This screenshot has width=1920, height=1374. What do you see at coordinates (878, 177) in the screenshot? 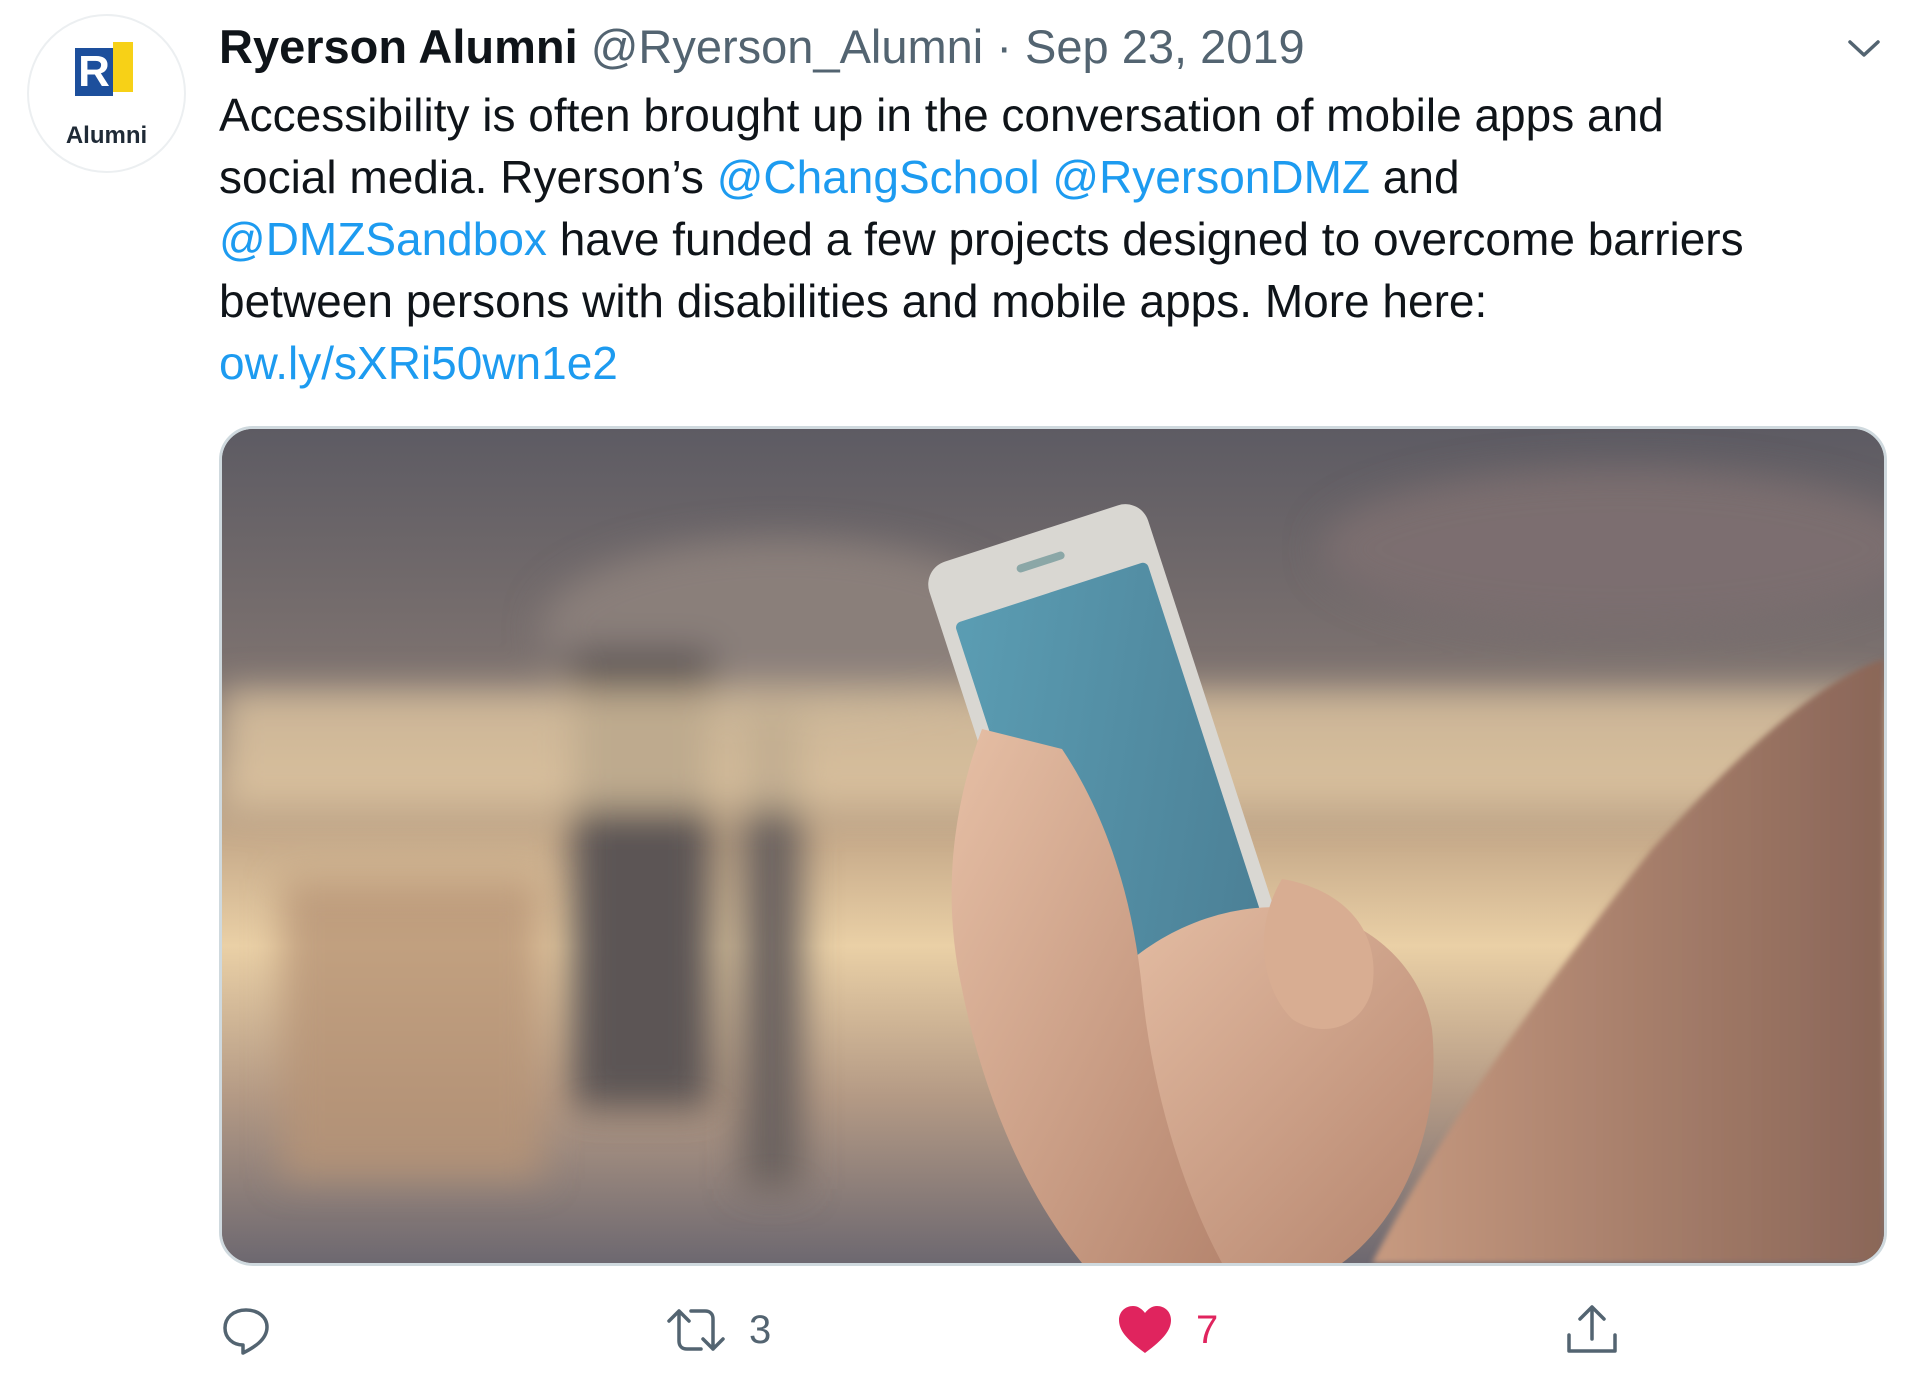
I see `mention-changschool: @ChangSchool` at bounding box center [878, 177].